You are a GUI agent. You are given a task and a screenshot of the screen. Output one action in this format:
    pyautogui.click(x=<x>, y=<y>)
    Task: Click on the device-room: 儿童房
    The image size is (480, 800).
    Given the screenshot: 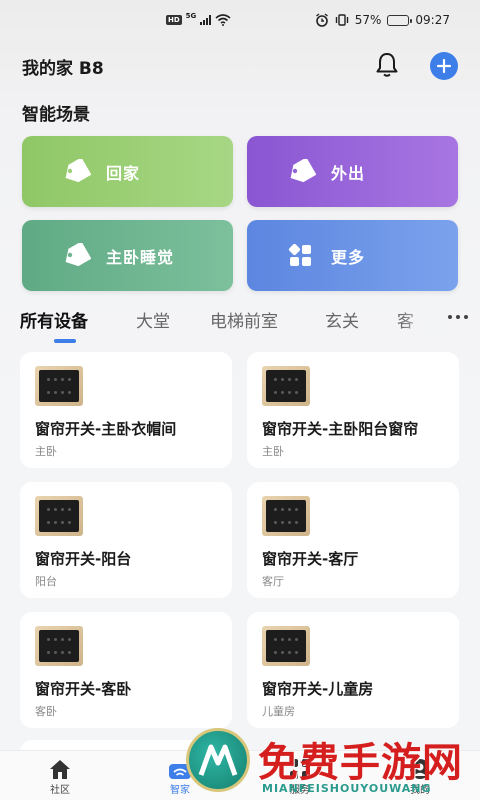 What is the action you would take?
    pyautogui.click(x=278, y=711)
    